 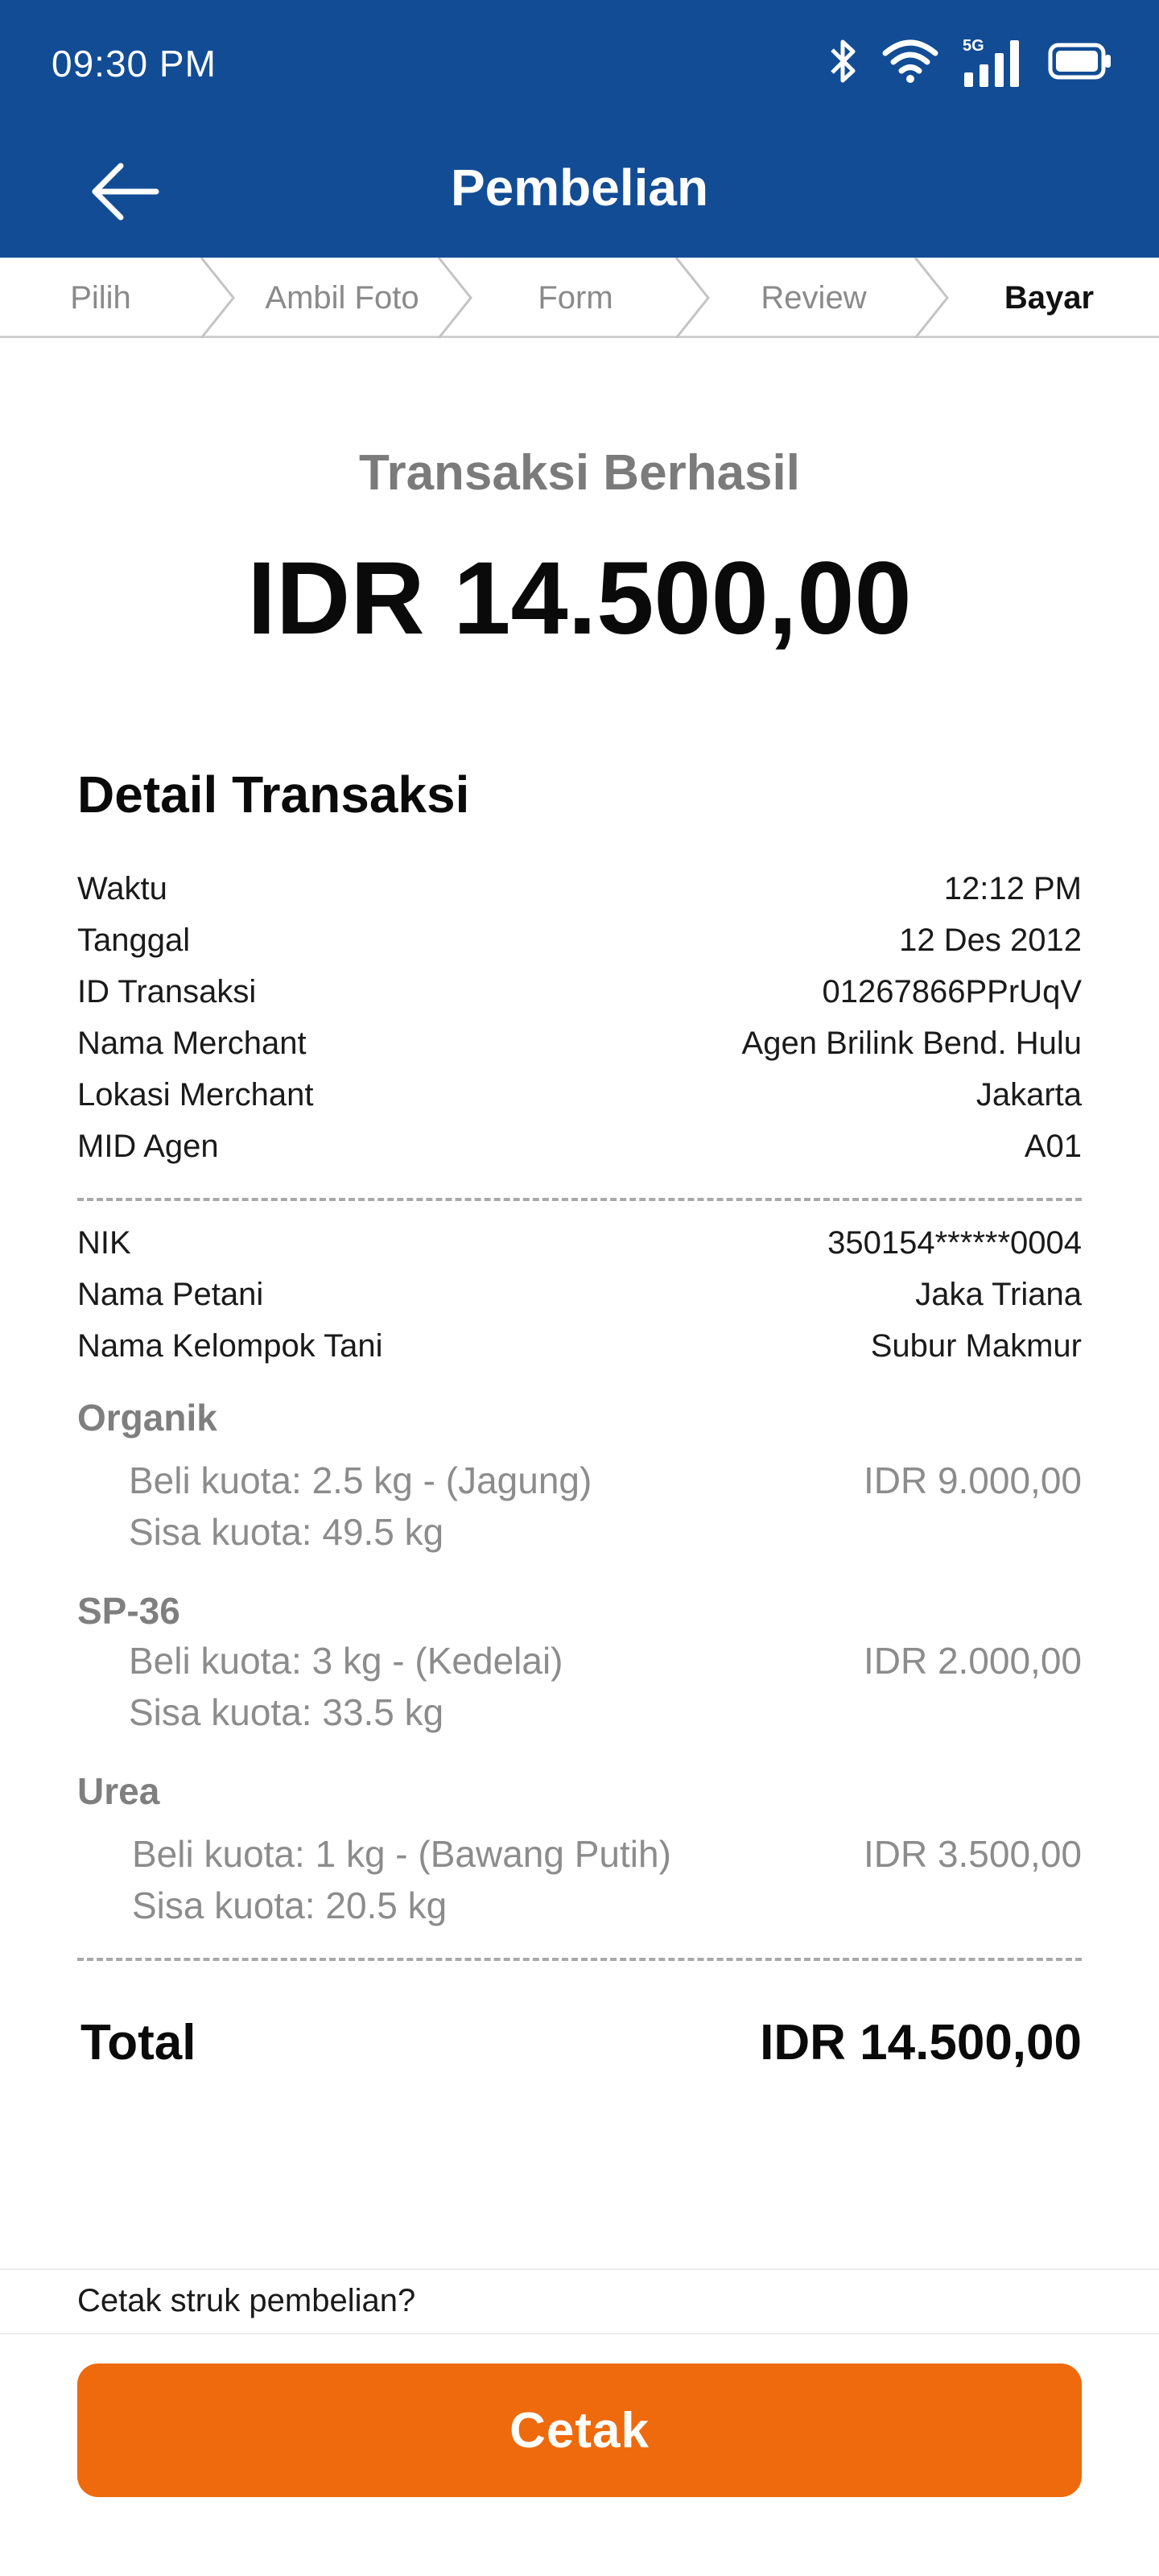 What do you see at coordinates (972, 1854) in the screenshot?
I see `item-price: IDR 3.500,00` at bounding box center [972, 1854].